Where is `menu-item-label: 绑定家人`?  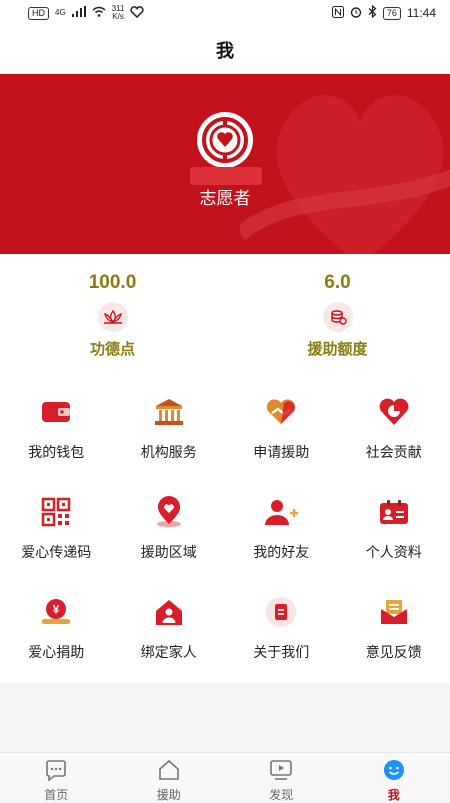 menu-item-label: 绑定家人 is located at coordinates (169, 652).